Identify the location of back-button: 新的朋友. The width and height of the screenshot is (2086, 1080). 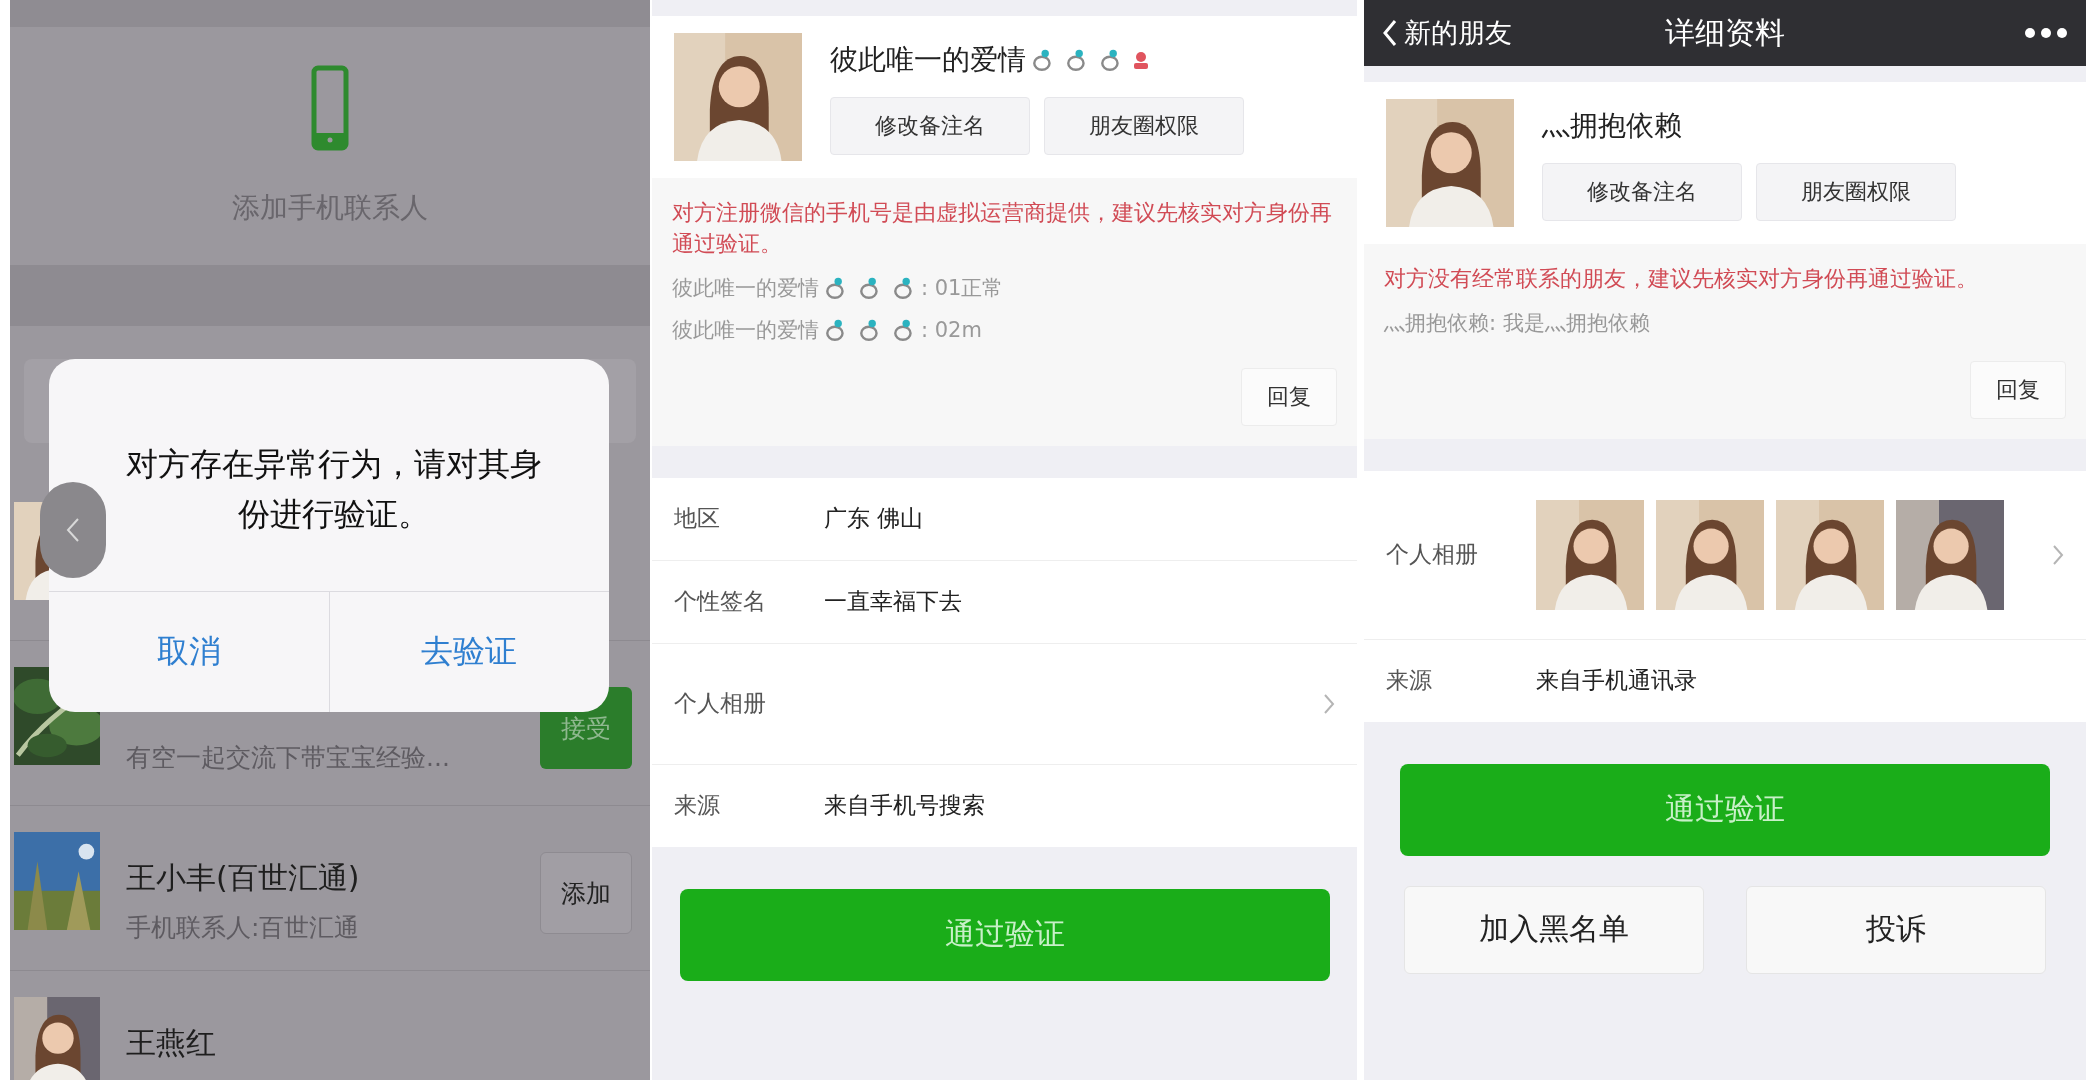
(1482, 33).